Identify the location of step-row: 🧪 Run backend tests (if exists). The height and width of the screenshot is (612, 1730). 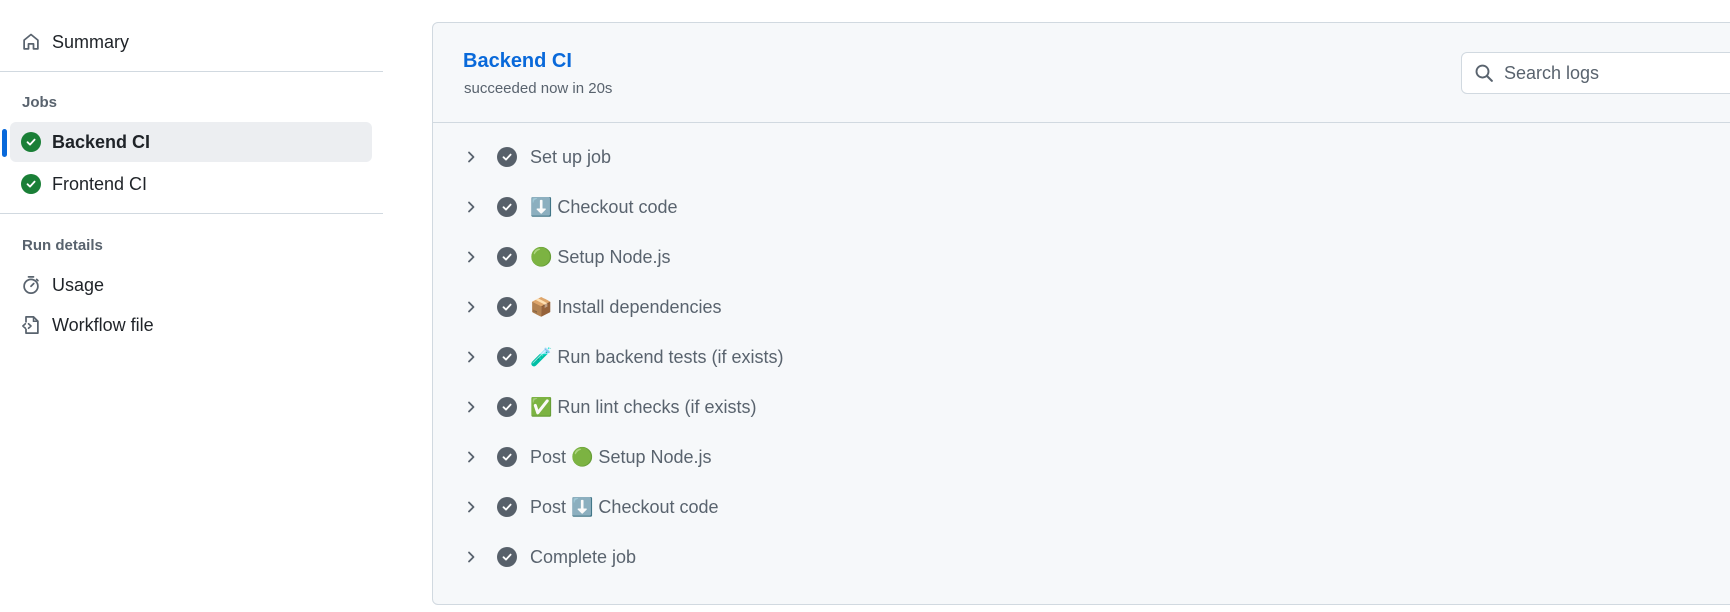
(1063, 357).